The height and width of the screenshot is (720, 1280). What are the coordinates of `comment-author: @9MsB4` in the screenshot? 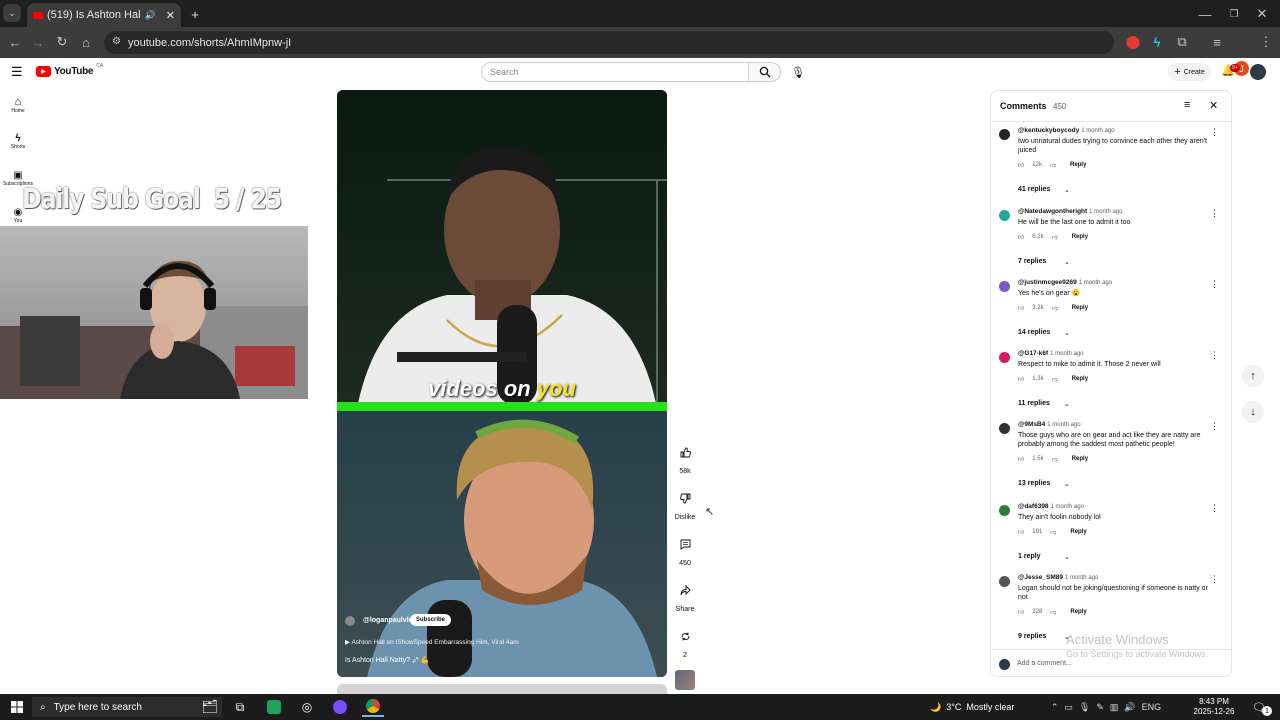 It's located at (1031, 424).